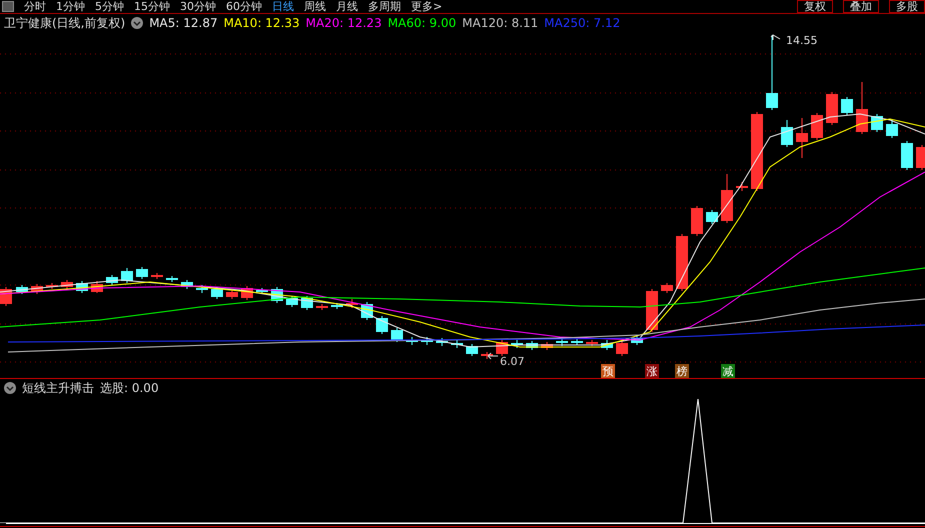 The image size is (925, 528). I want to click on period-tab: 分时, so click(35, 6).